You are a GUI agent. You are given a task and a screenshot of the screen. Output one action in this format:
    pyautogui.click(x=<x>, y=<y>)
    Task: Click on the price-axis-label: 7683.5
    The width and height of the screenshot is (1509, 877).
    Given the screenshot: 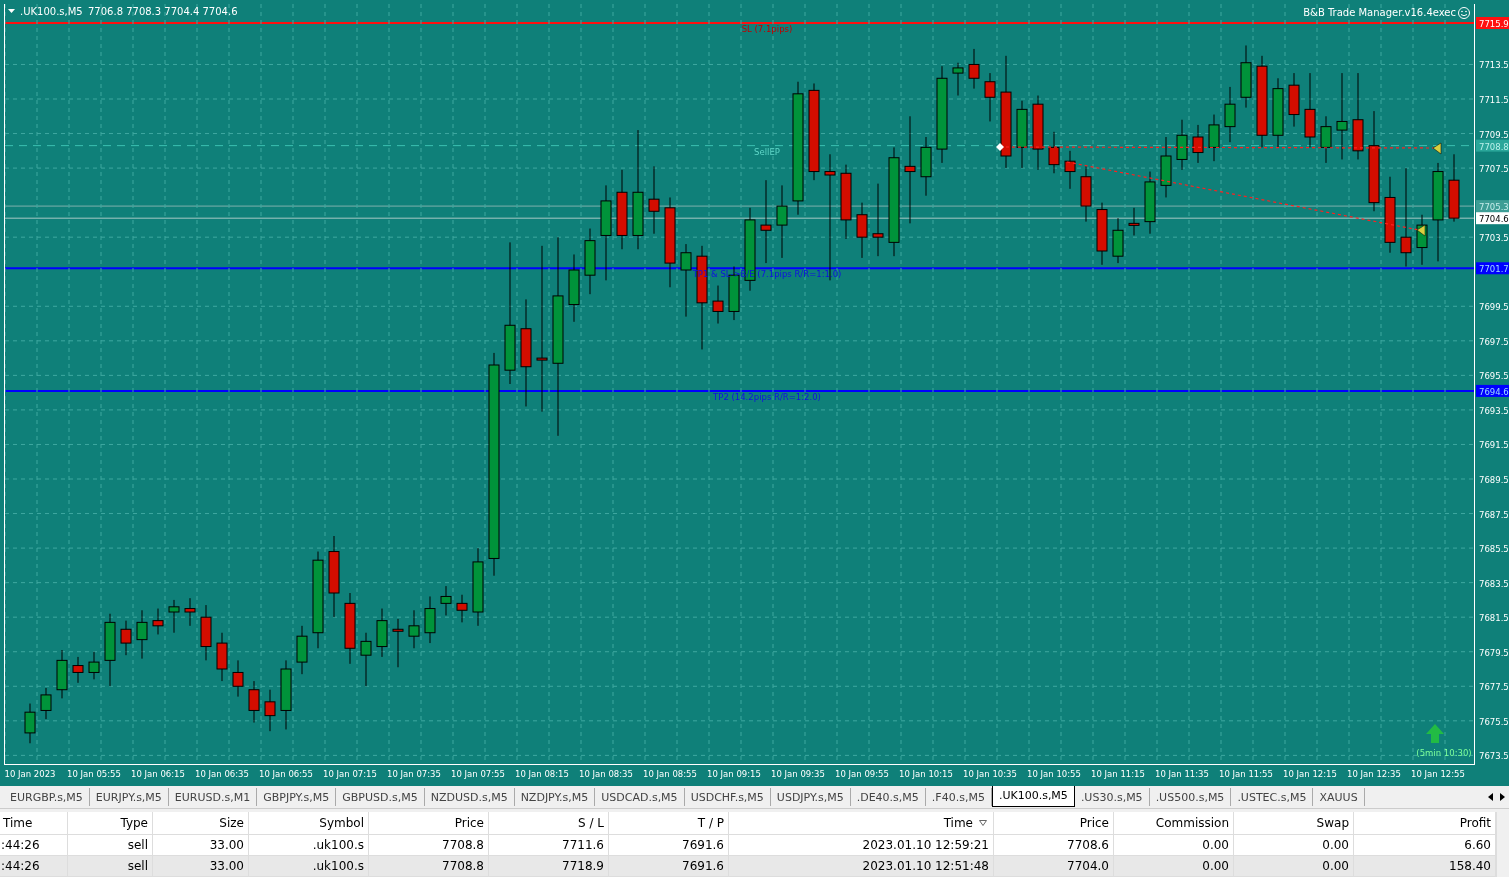 What is the action you would take?
    pyautogui.click(x=1494, y=583)
    